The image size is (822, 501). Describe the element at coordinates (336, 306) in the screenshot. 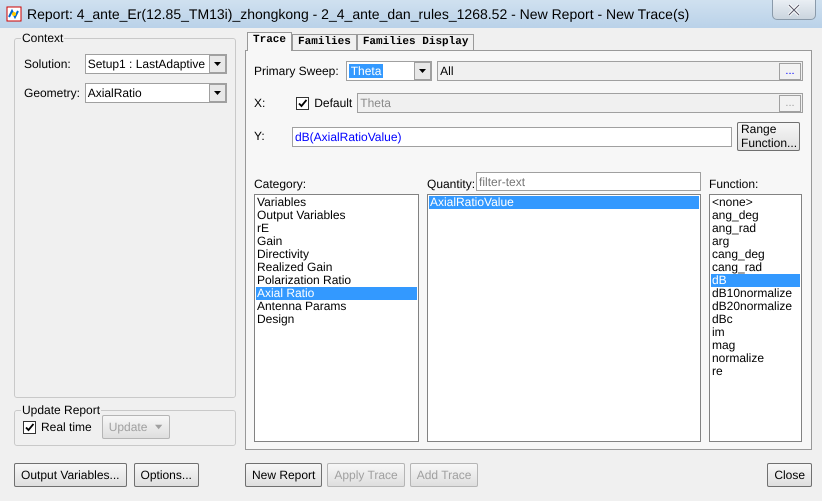

I see `list-item: Antenna Params` at that location.